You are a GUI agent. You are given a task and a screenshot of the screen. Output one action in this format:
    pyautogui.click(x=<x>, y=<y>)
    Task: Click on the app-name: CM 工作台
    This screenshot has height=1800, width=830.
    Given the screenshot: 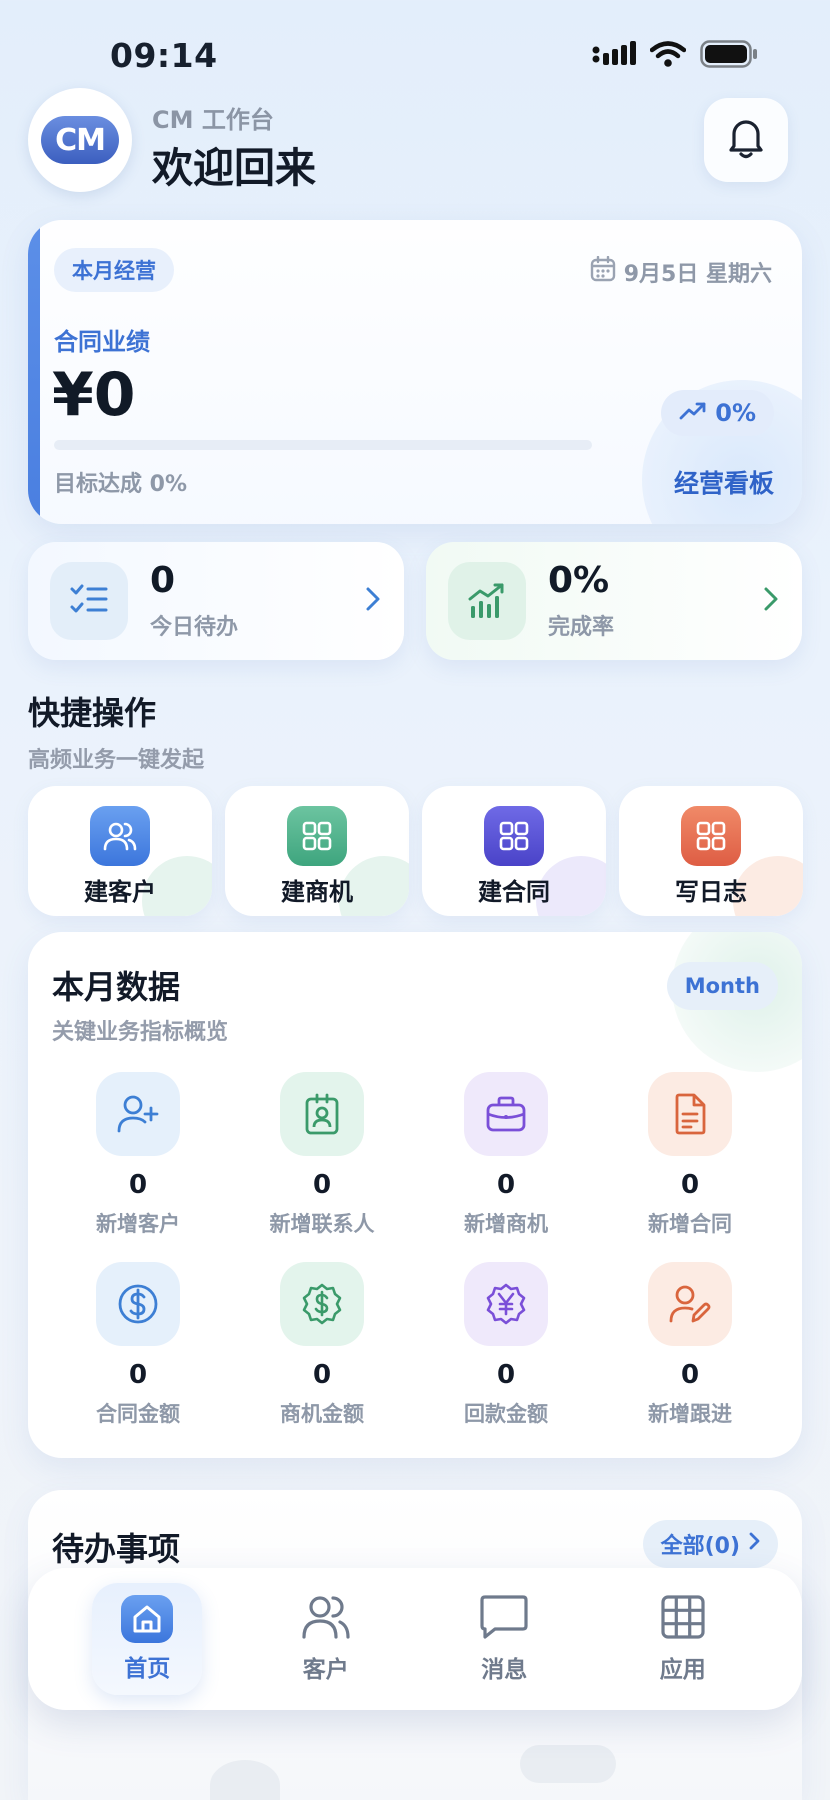 What is the action you would take?
    pyautogui.click(x=213, y=120)
    